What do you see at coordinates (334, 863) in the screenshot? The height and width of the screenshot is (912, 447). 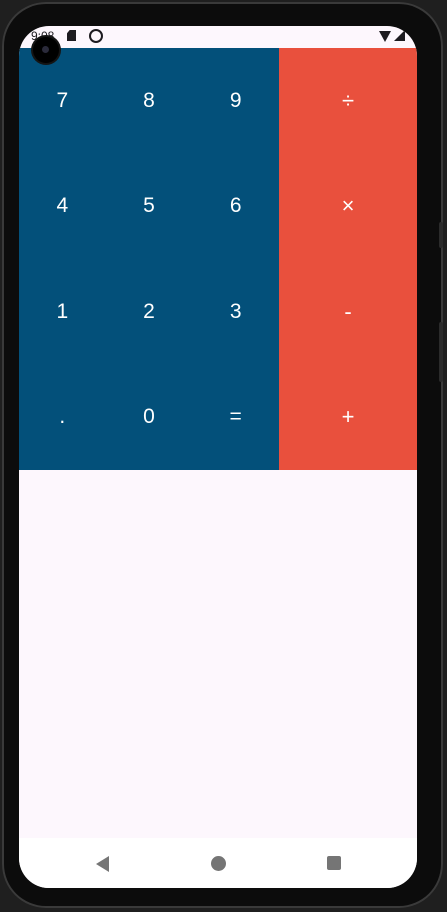 I see `recents-icon` at bounding box center [334, 863].